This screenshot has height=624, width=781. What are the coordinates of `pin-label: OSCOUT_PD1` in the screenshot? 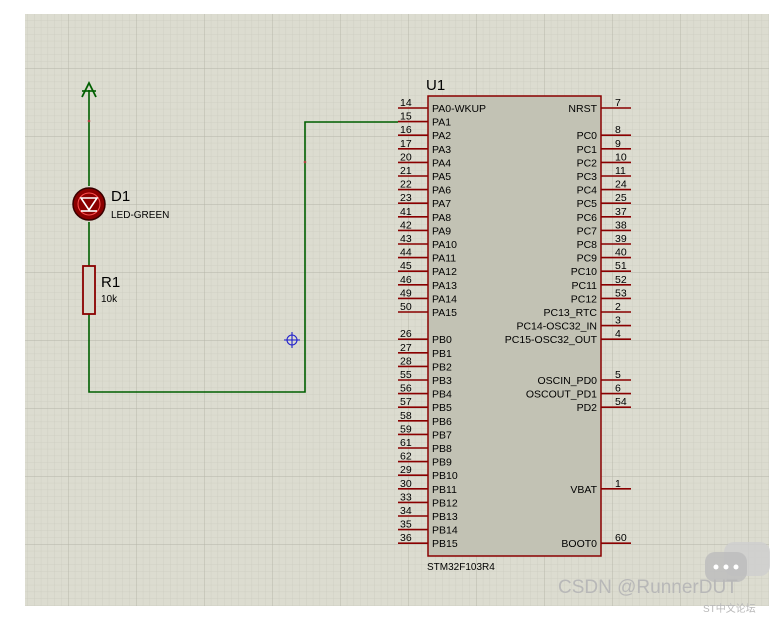 It's located at (561, 395).